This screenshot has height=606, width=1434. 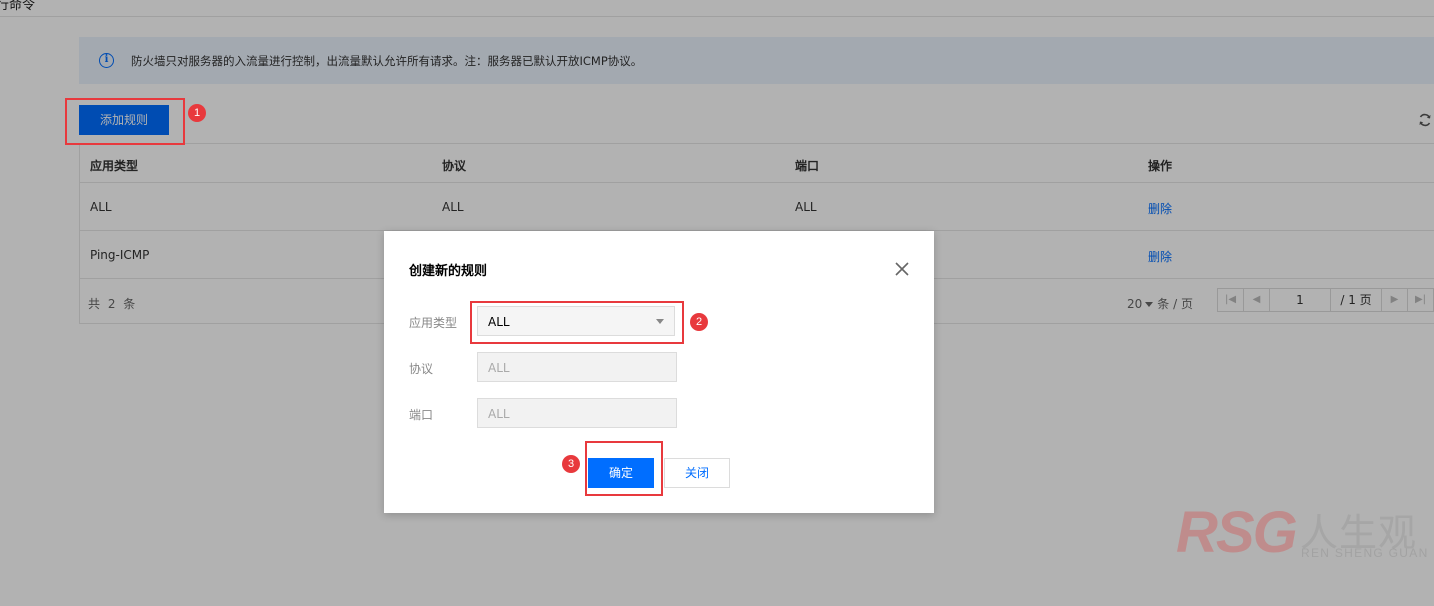 What do you see at coordinates (421, 369) in the screenshot?
I see `protocol-label: 协议` at bounding box center [421, 369].